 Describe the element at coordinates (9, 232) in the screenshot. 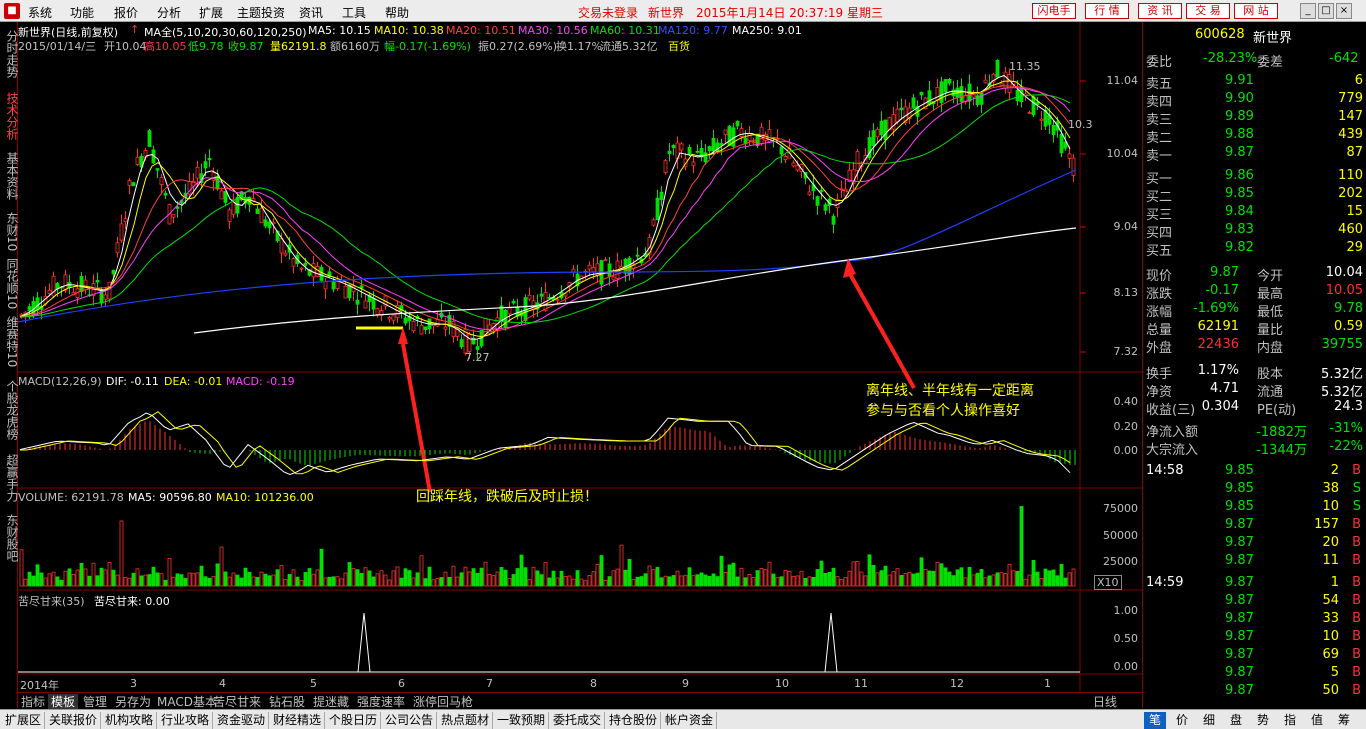

I see `side-tab-eastmoney: 东财10` at that location.